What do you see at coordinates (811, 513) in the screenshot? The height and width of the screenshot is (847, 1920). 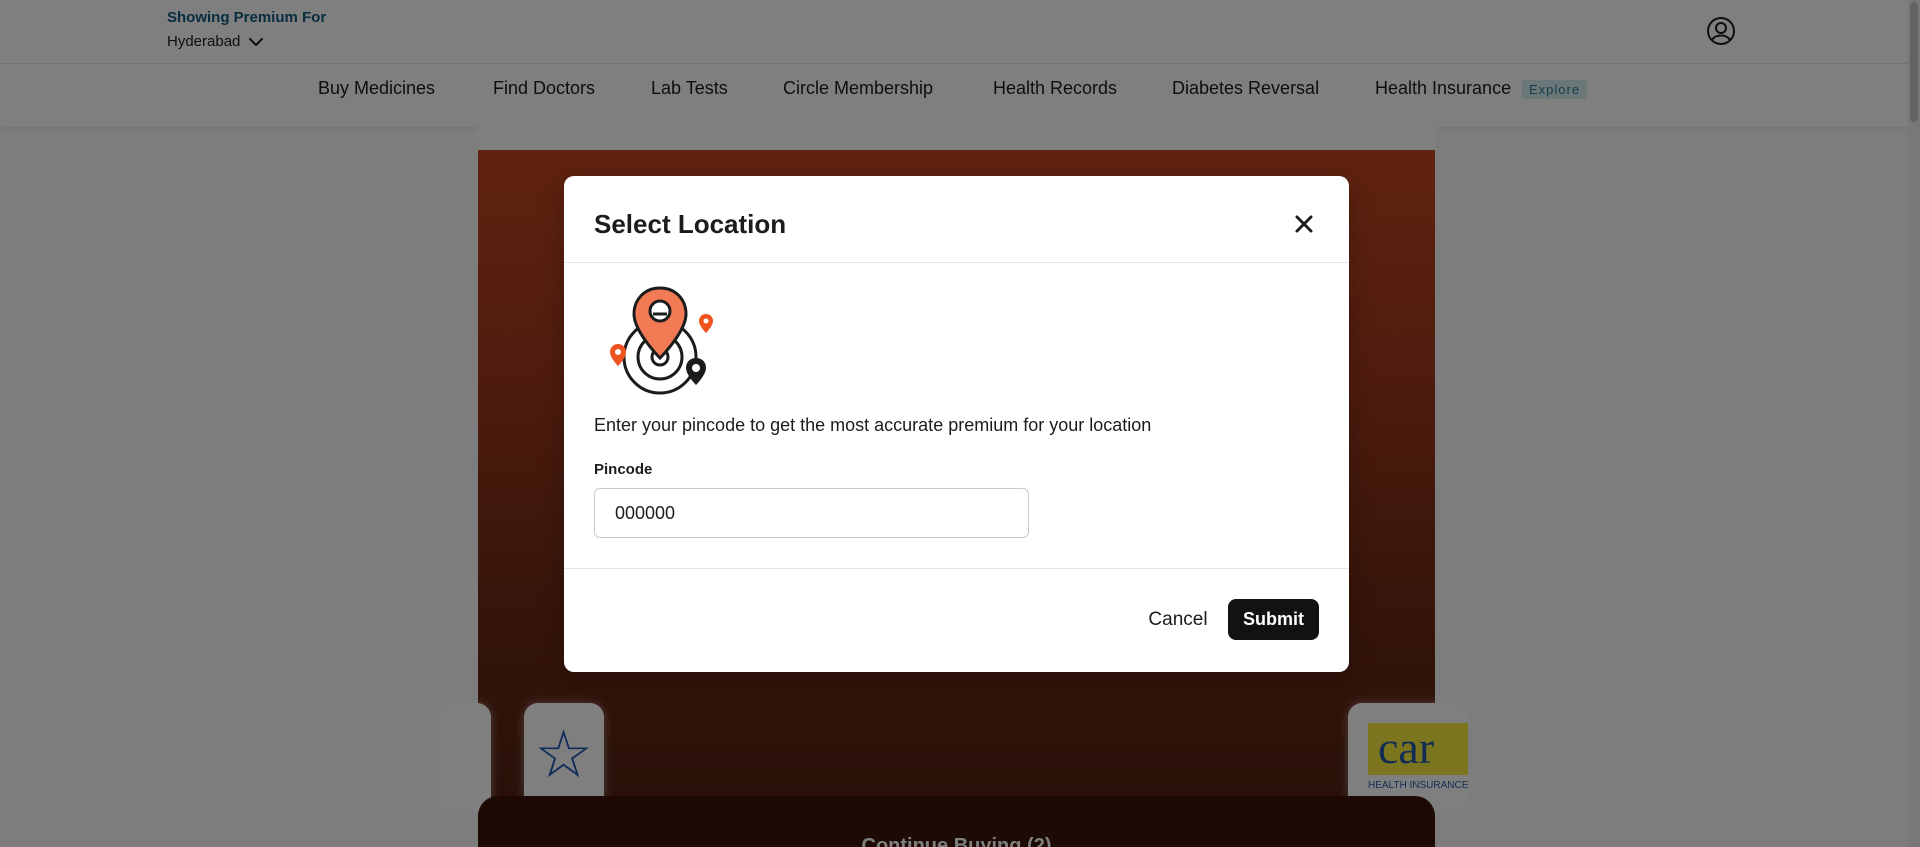 I see `pincode-input` at bounding box center [811, 513].